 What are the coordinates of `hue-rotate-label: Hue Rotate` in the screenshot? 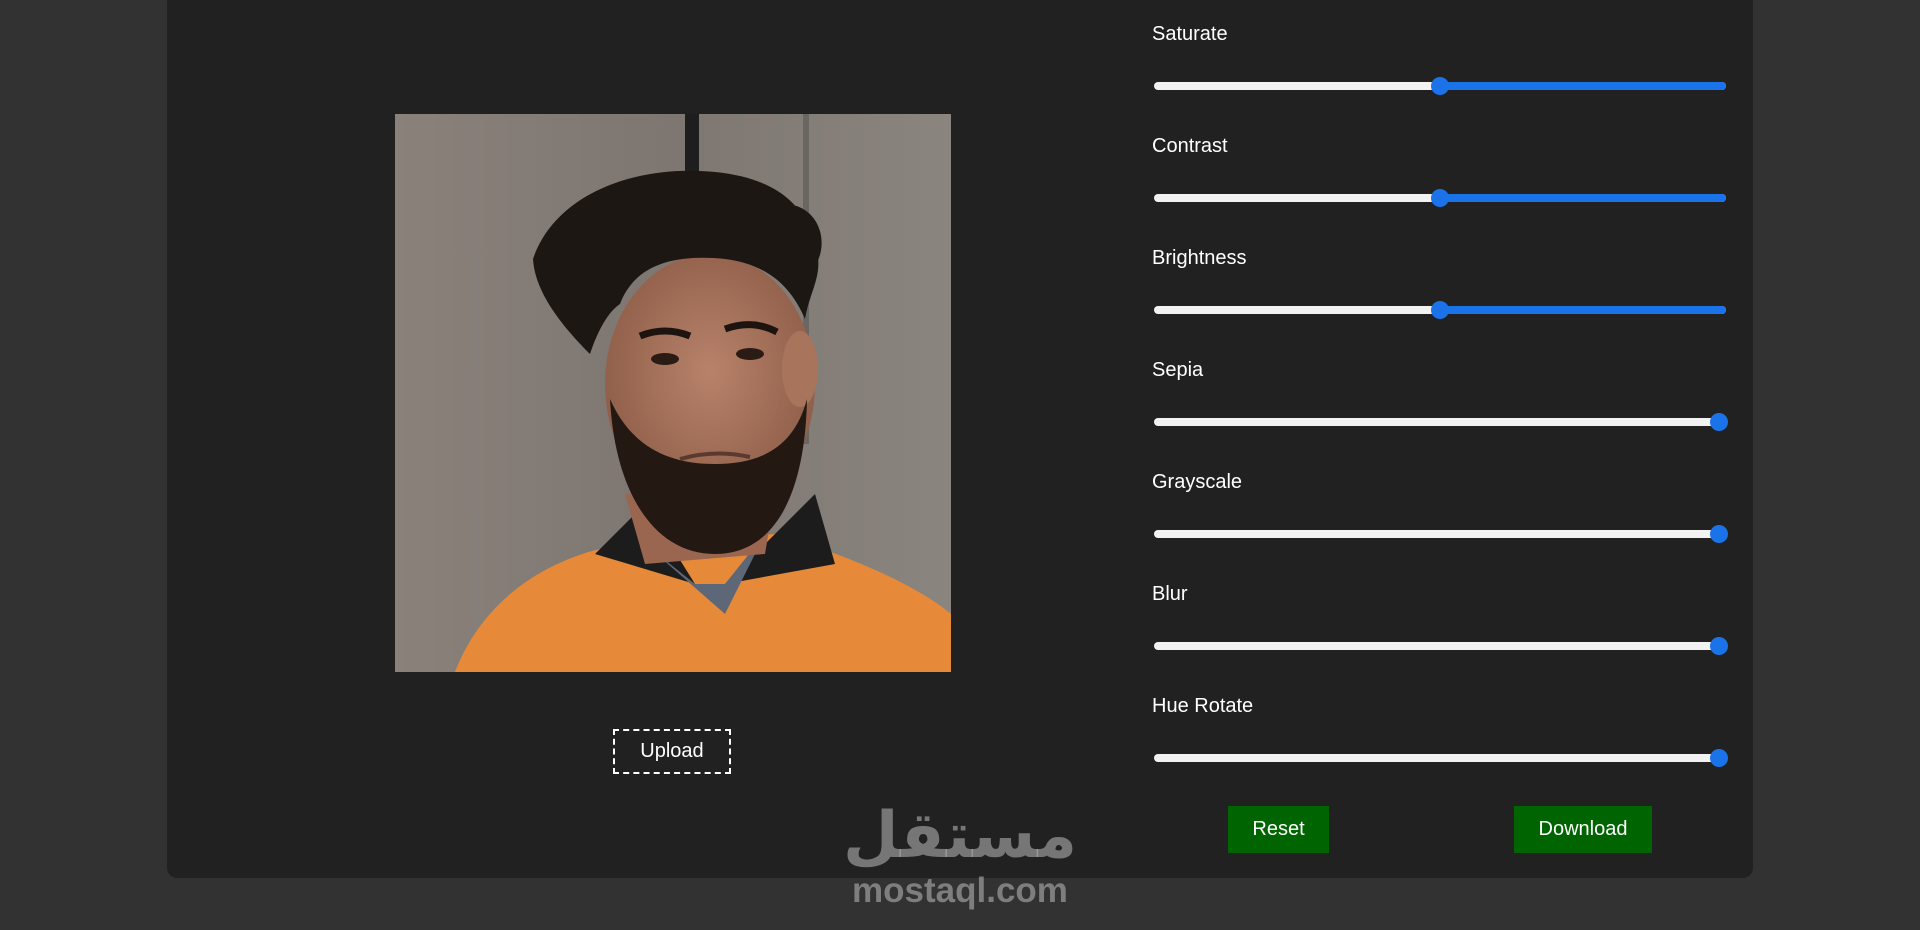 It's located at (1203, 706).